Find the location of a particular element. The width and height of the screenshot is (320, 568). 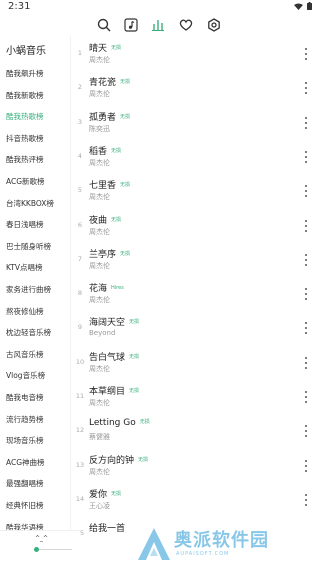

song-row: 14 爱你 无损 王心凌 is located at coordinates (195, 499).